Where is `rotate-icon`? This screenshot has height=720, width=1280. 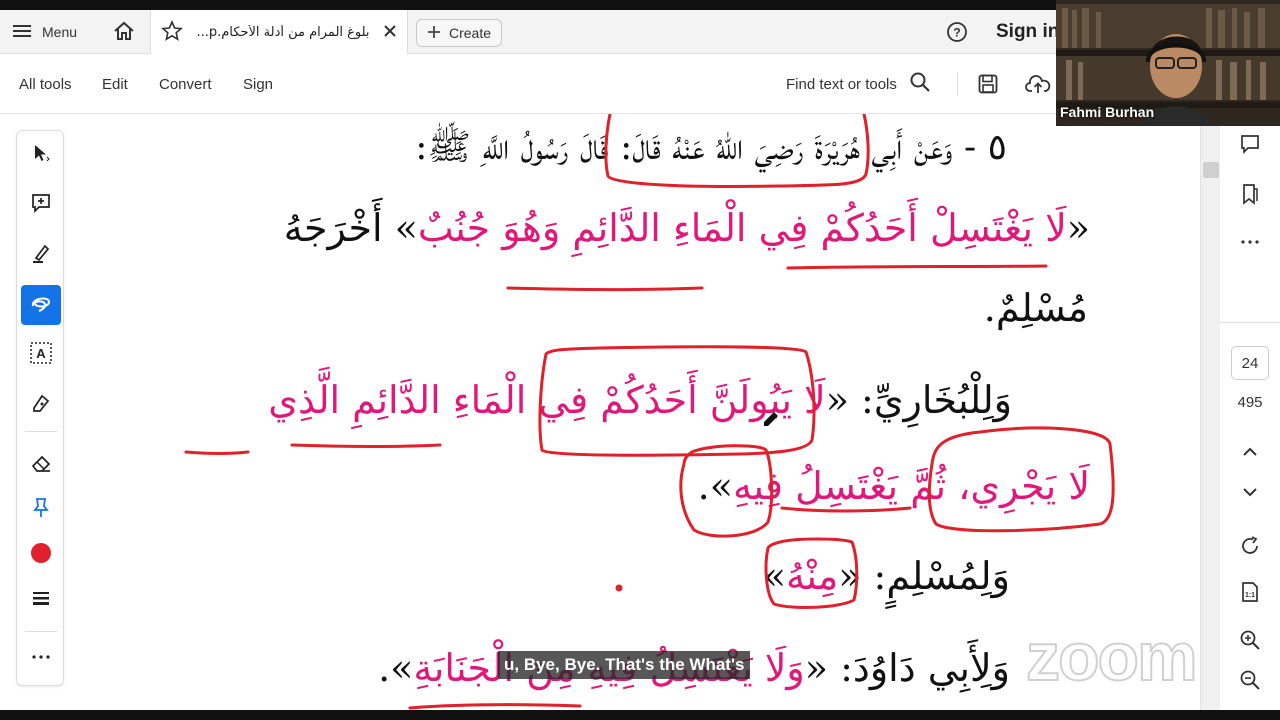
rotate-icon is located at coordinates (1250, 548).